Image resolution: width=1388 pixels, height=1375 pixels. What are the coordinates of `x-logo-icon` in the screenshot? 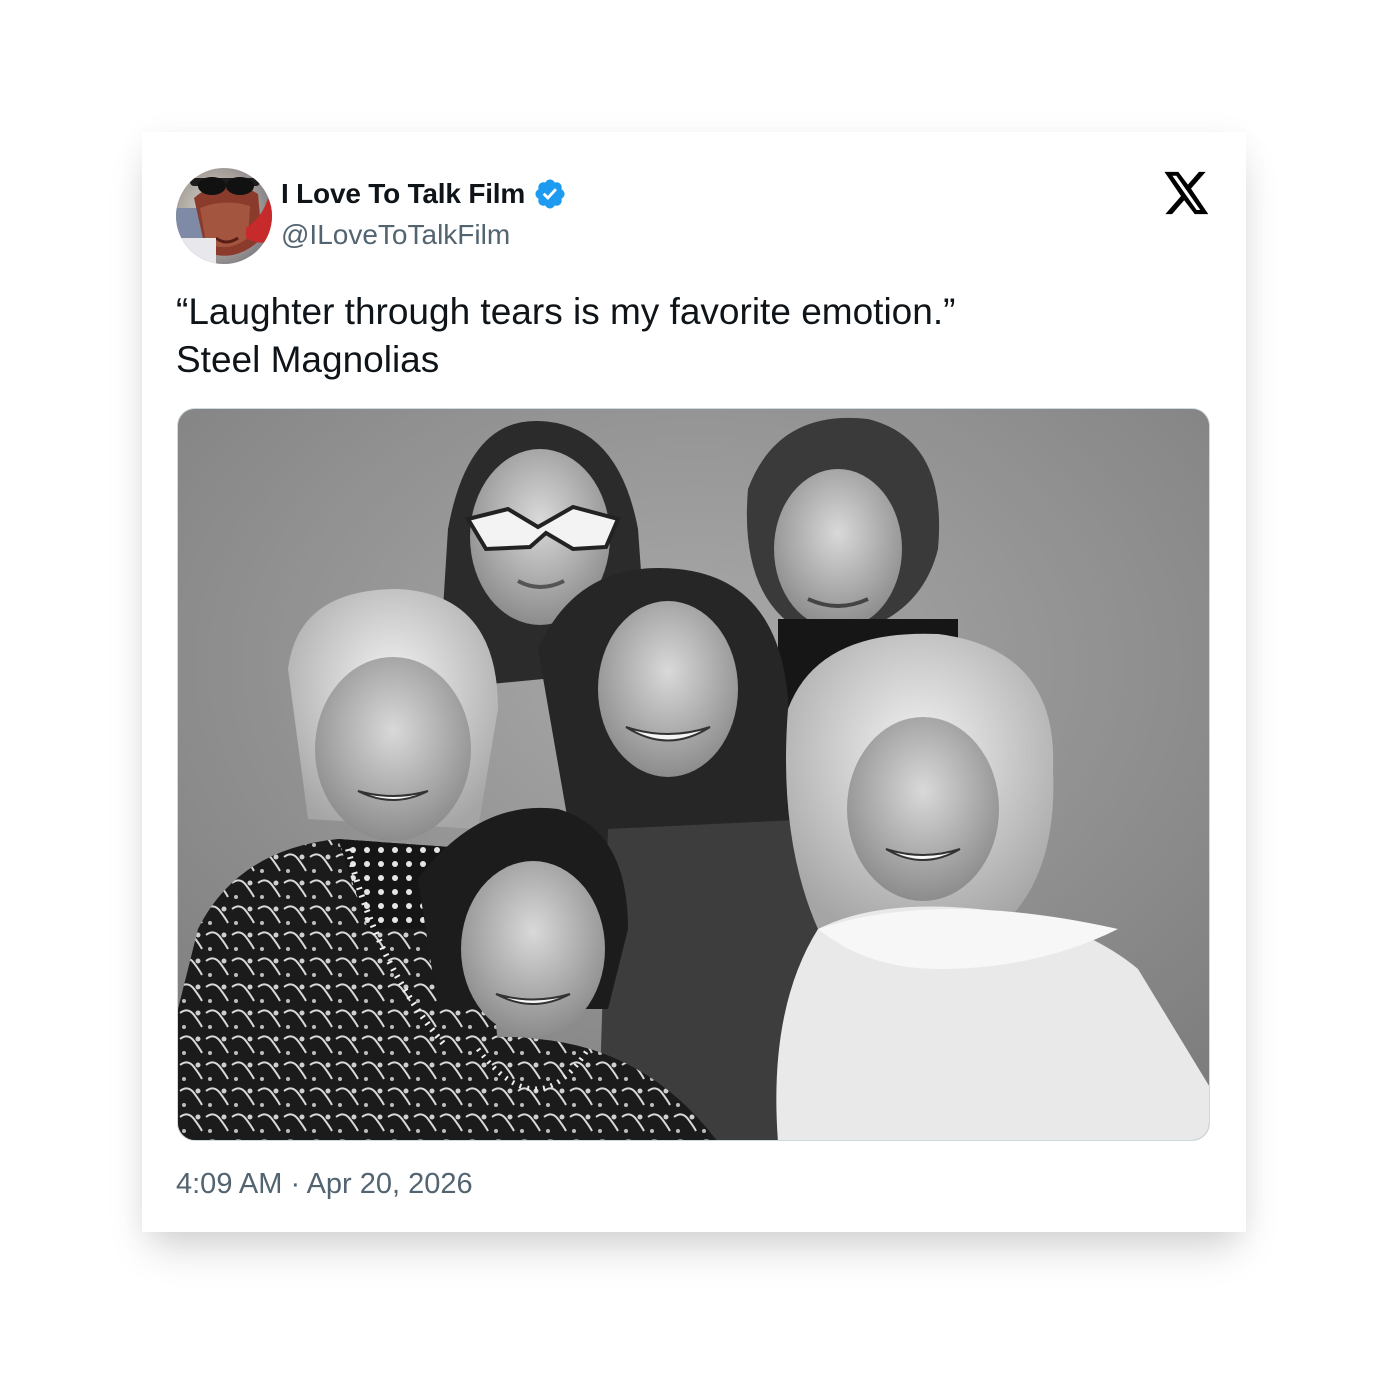 It's located at (1187, 193).